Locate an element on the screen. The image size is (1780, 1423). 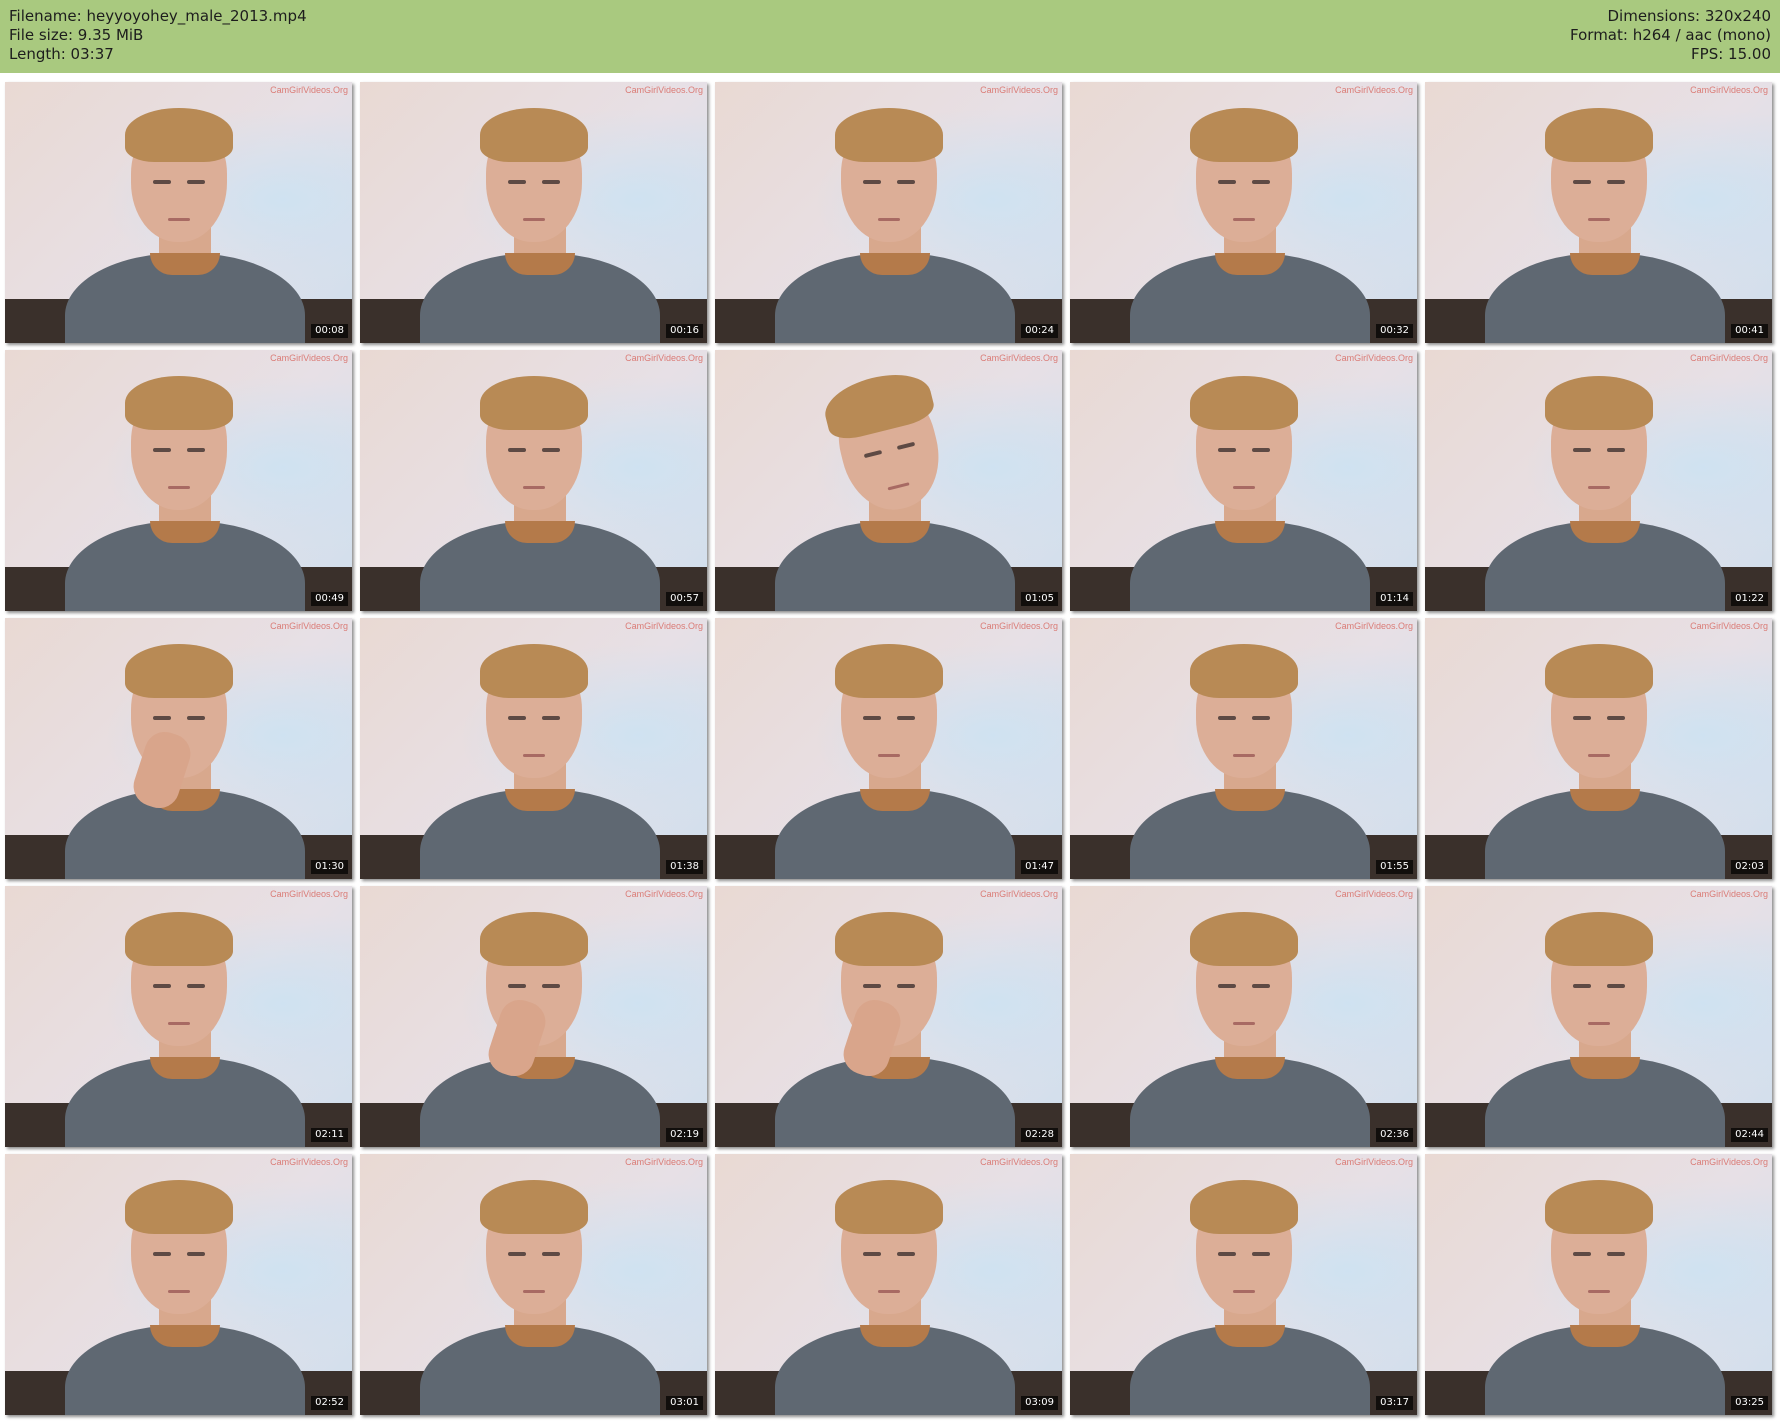
dimensions-label: Dimensions: 320x240 is located at coordinates (1689, 16).